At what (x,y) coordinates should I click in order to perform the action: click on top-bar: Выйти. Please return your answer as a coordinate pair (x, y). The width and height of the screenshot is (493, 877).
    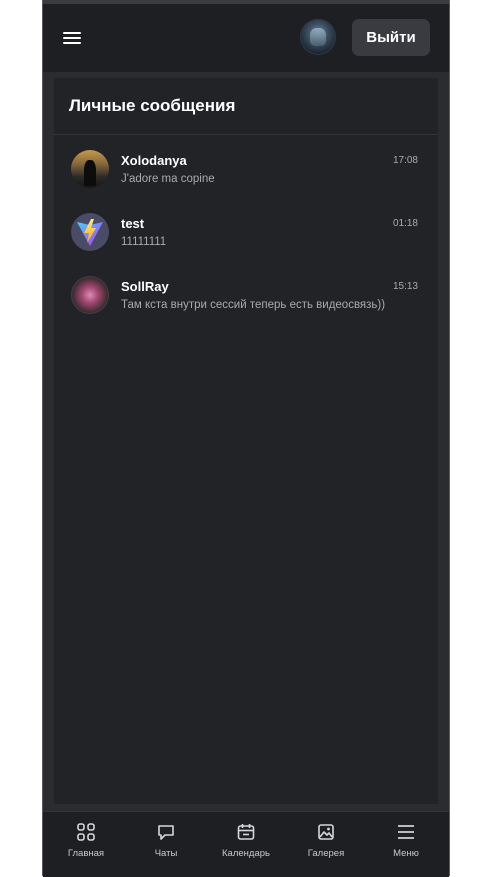
    Looking at the image, I should click on (246, 36).